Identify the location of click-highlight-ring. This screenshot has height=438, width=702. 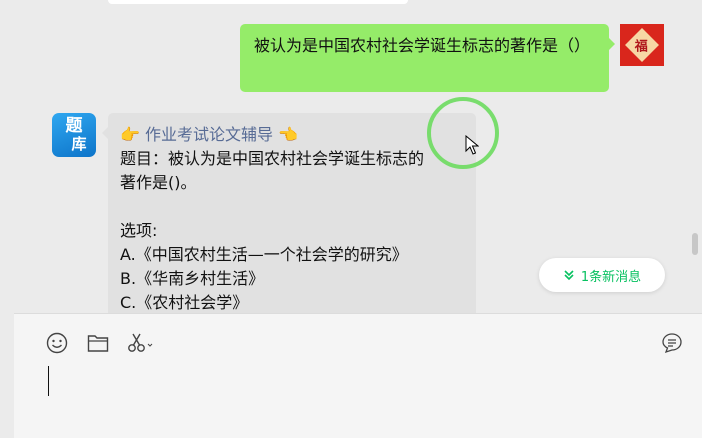
(463, 133).